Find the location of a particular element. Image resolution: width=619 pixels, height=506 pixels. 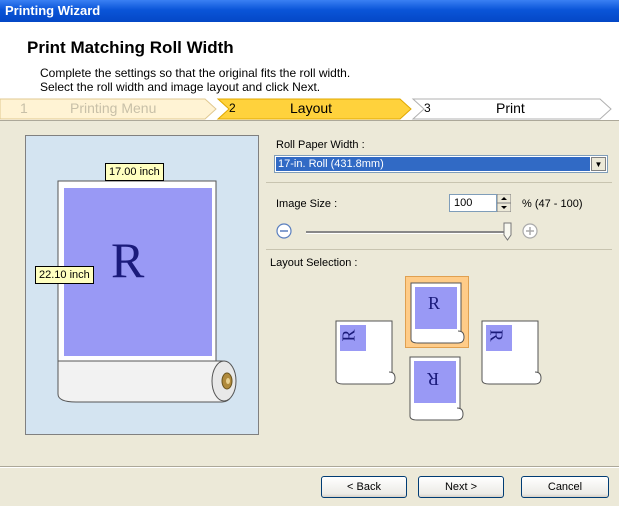

next-button: Next > is located at coordinates (461, 487).